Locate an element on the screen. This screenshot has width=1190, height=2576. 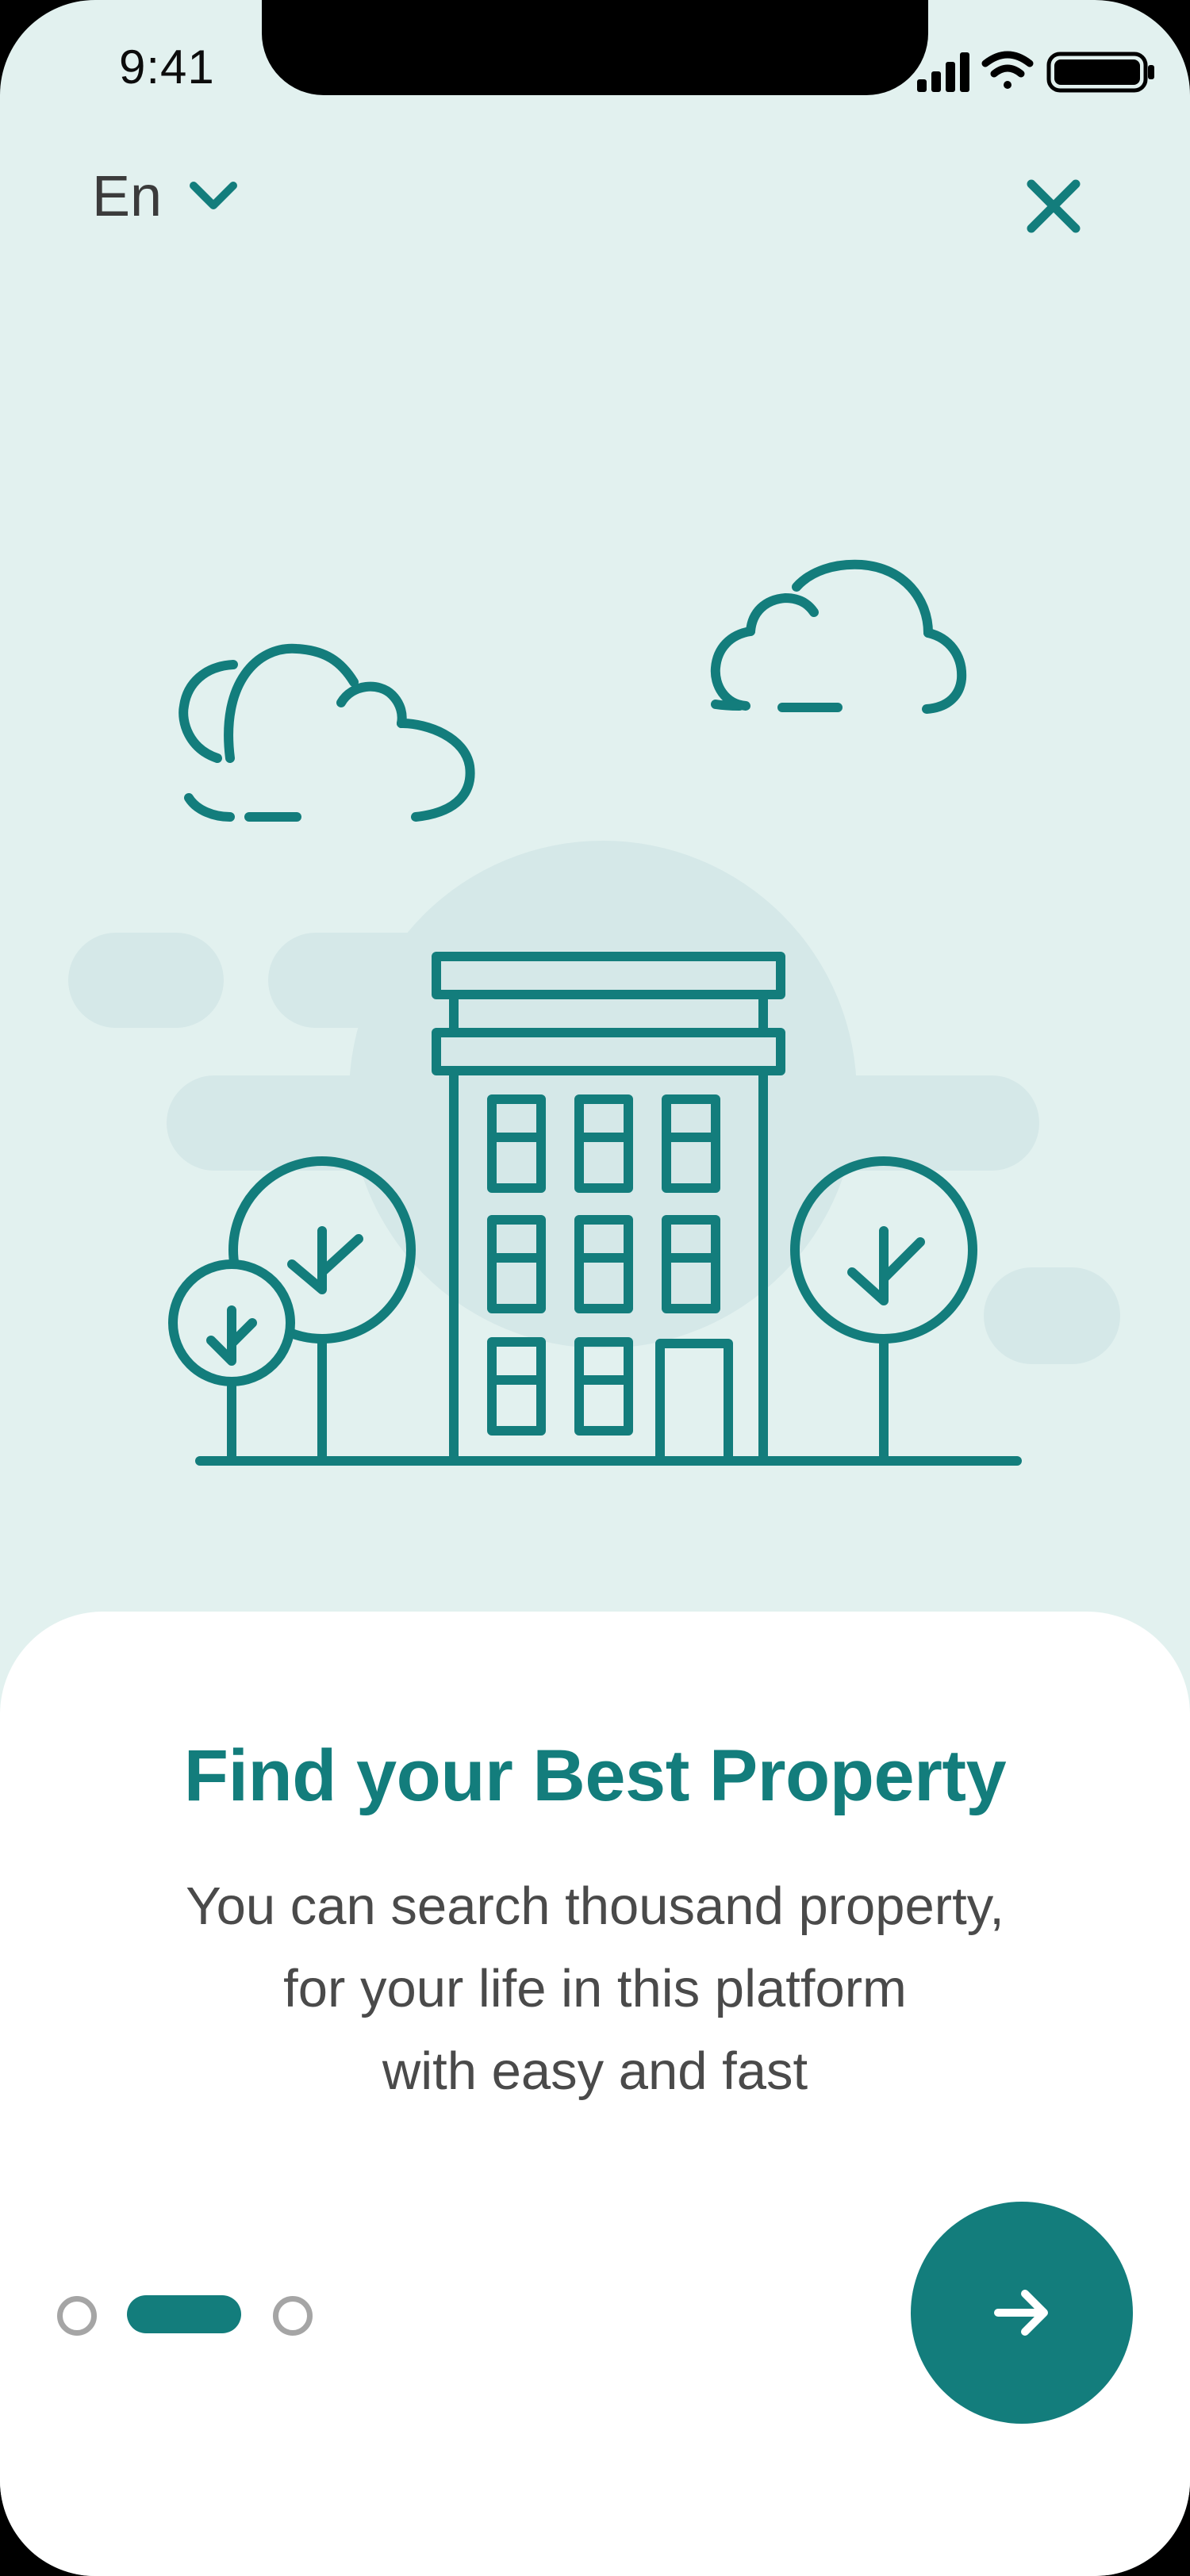
status-icons is located at coordinates (1035, 72).